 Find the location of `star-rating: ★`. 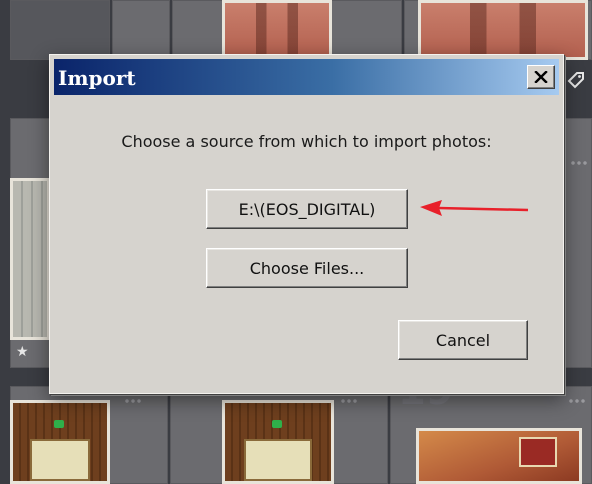

star-rating: ★ is located at coordinates (22, 352).